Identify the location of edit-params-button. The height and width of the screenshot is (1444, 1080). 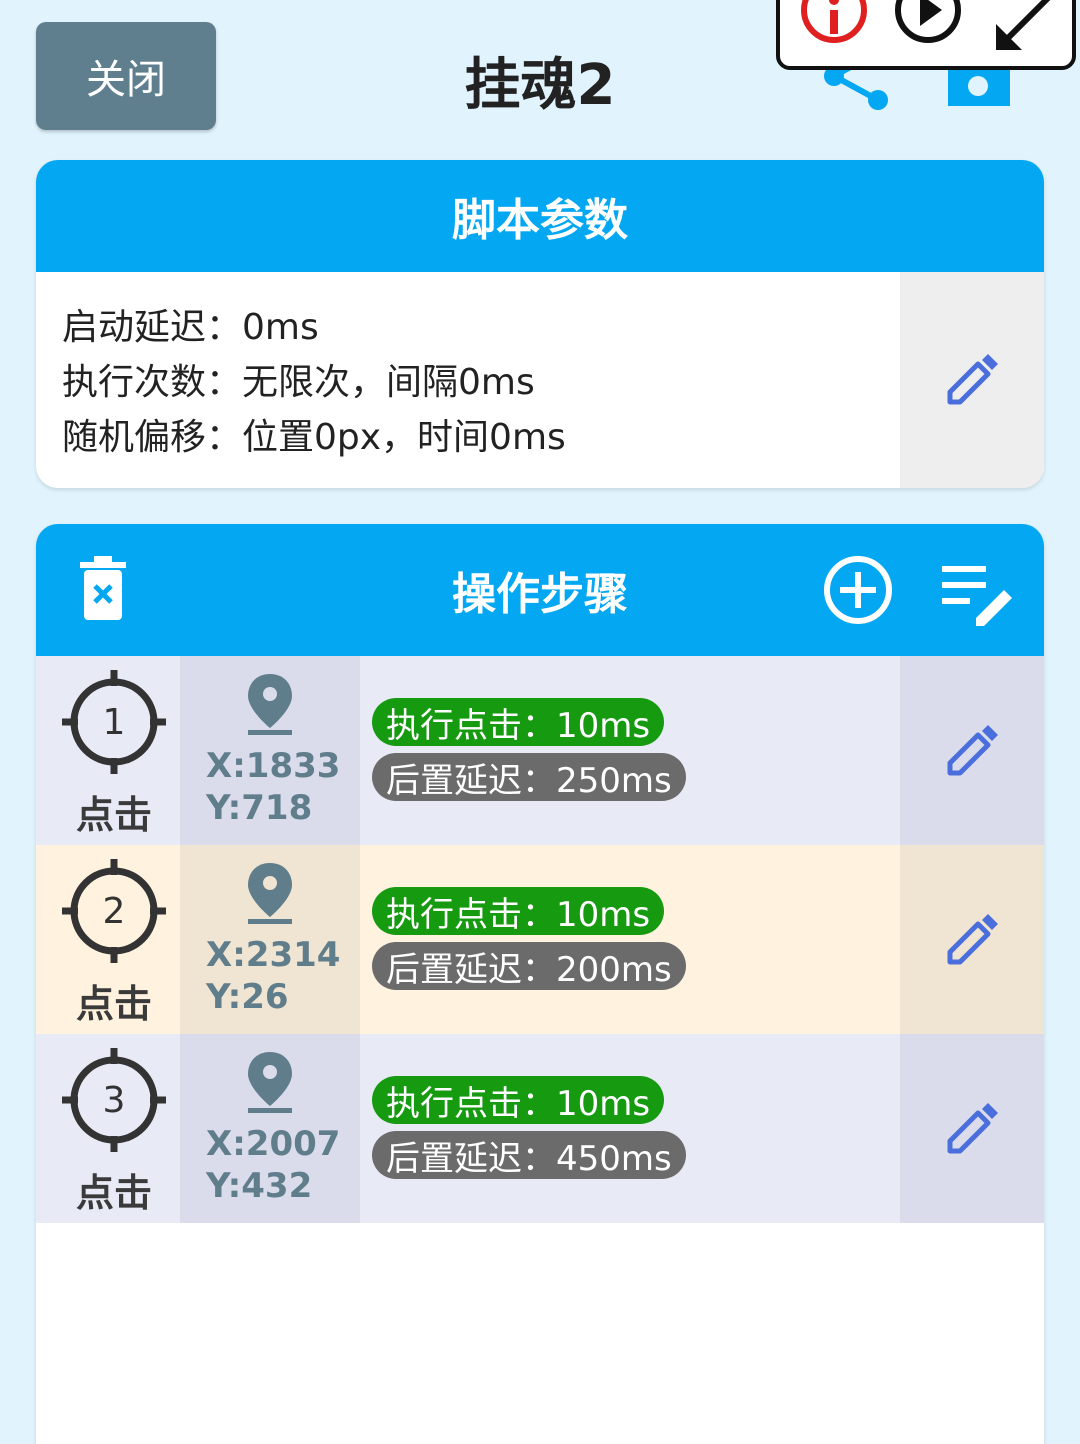
(972, 380).